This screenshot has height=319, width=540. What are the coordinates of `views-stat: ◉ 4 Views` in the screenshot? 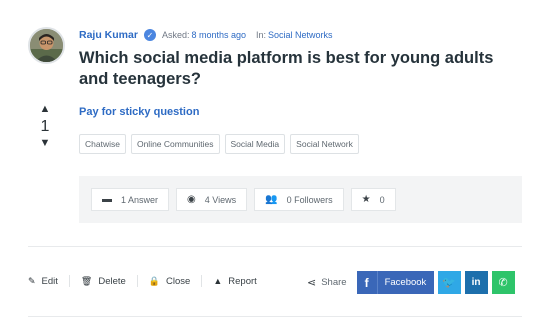 It's located at (212, 199).